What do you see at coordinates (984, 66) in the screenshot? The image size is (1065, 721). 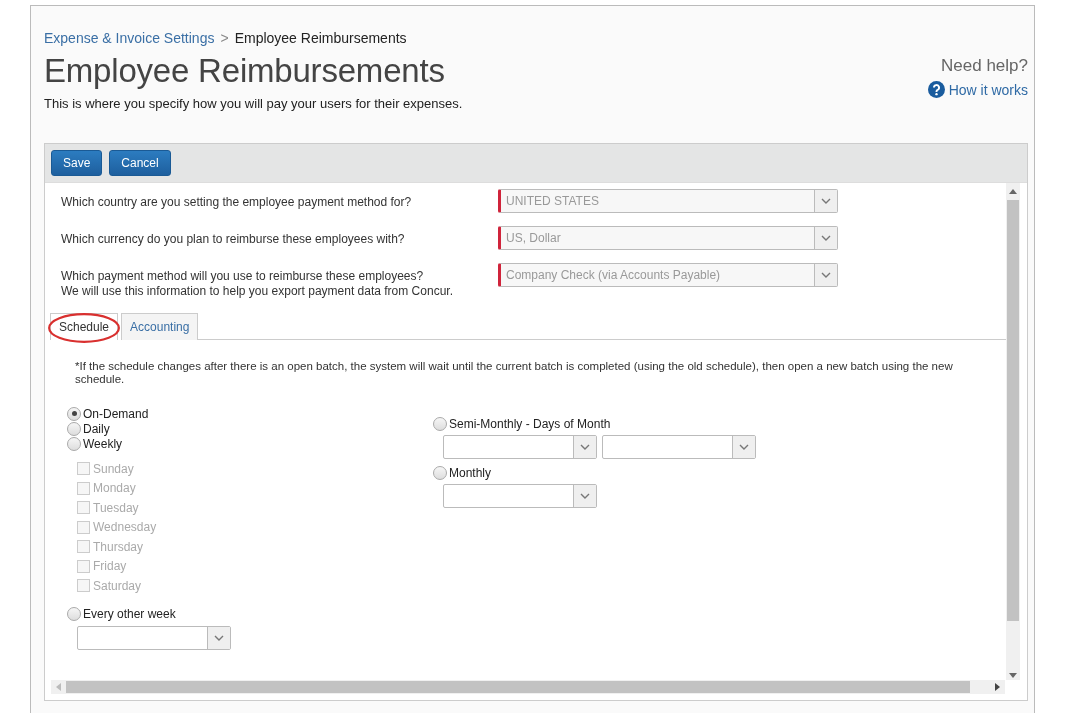 I see `help-heading: Need help?` at bounding box center [984, 66].